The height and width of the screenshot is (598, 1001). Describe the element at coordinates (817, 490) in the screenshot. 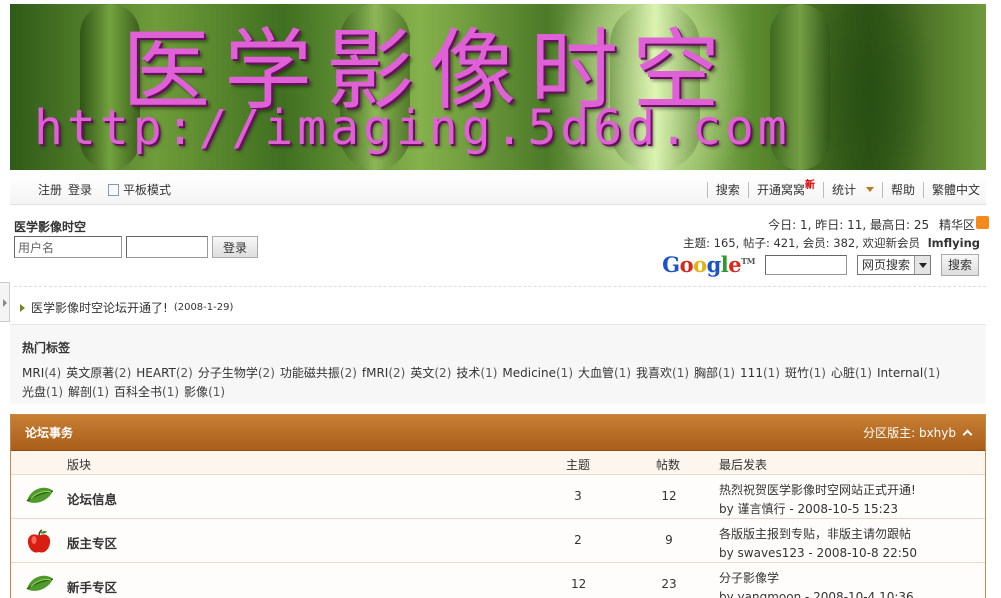

I see `last-post-title-link: 热烈祝贺医学影像时空网站正式开通!` at that location.